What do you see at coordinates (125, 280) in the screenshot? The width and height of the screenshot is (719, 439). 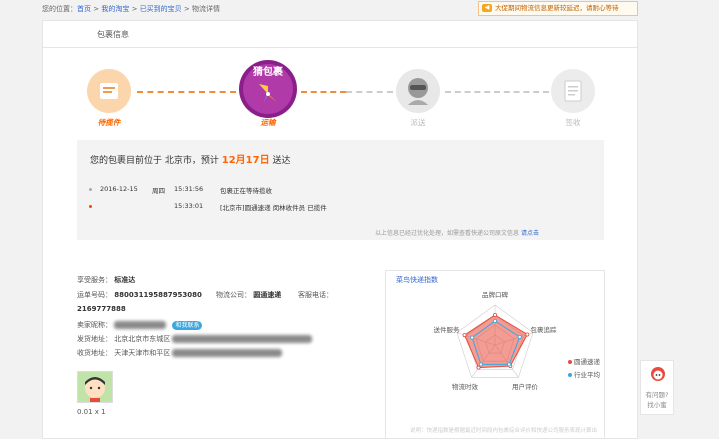 I see `service-value: 标准达` at bounding box center [125, 280].